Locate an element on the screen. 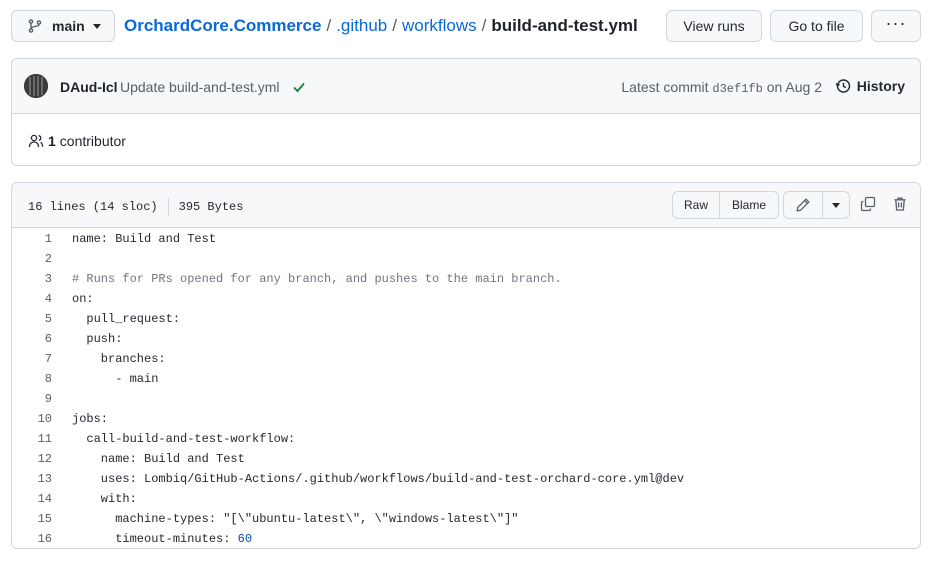  line-content: - main is located at coordinates (115, 379).